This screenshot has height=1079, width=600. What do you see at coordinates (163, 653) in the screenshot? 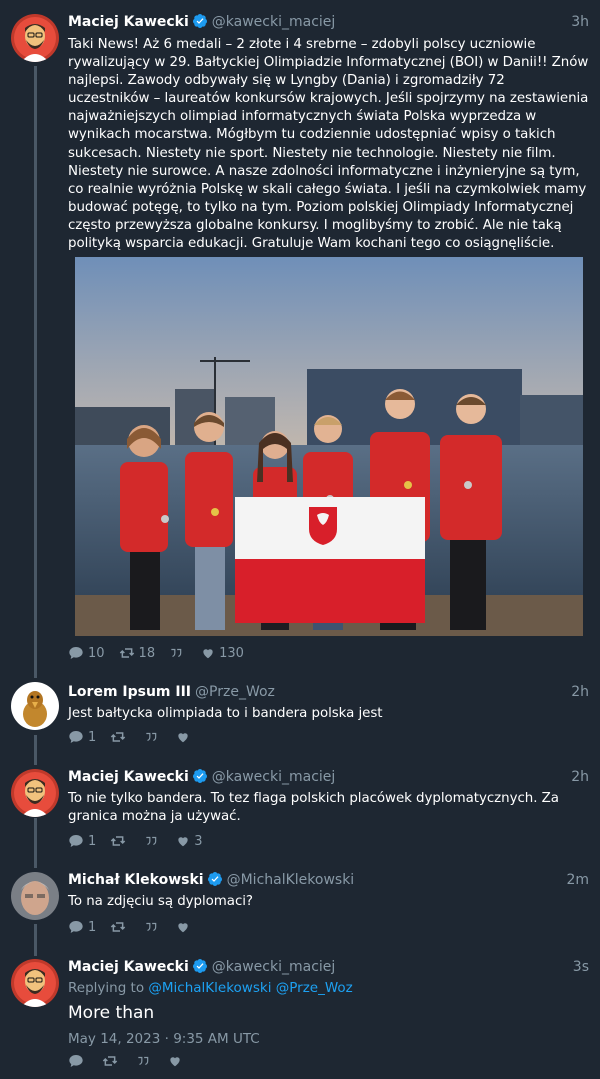
I see `tweet-actions: 10 18 130` at bounding box center [163, 653].